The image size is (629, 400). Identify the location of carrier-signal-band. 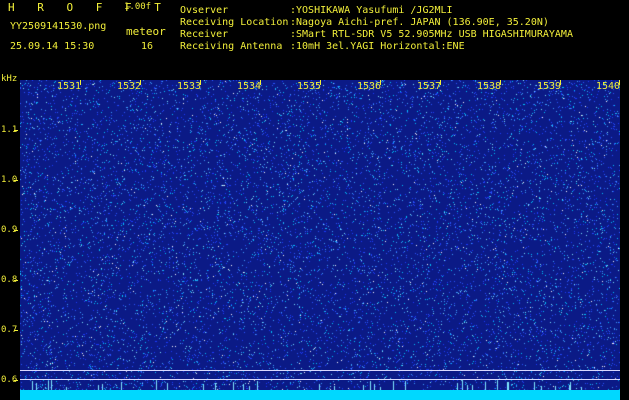
(320, 395).